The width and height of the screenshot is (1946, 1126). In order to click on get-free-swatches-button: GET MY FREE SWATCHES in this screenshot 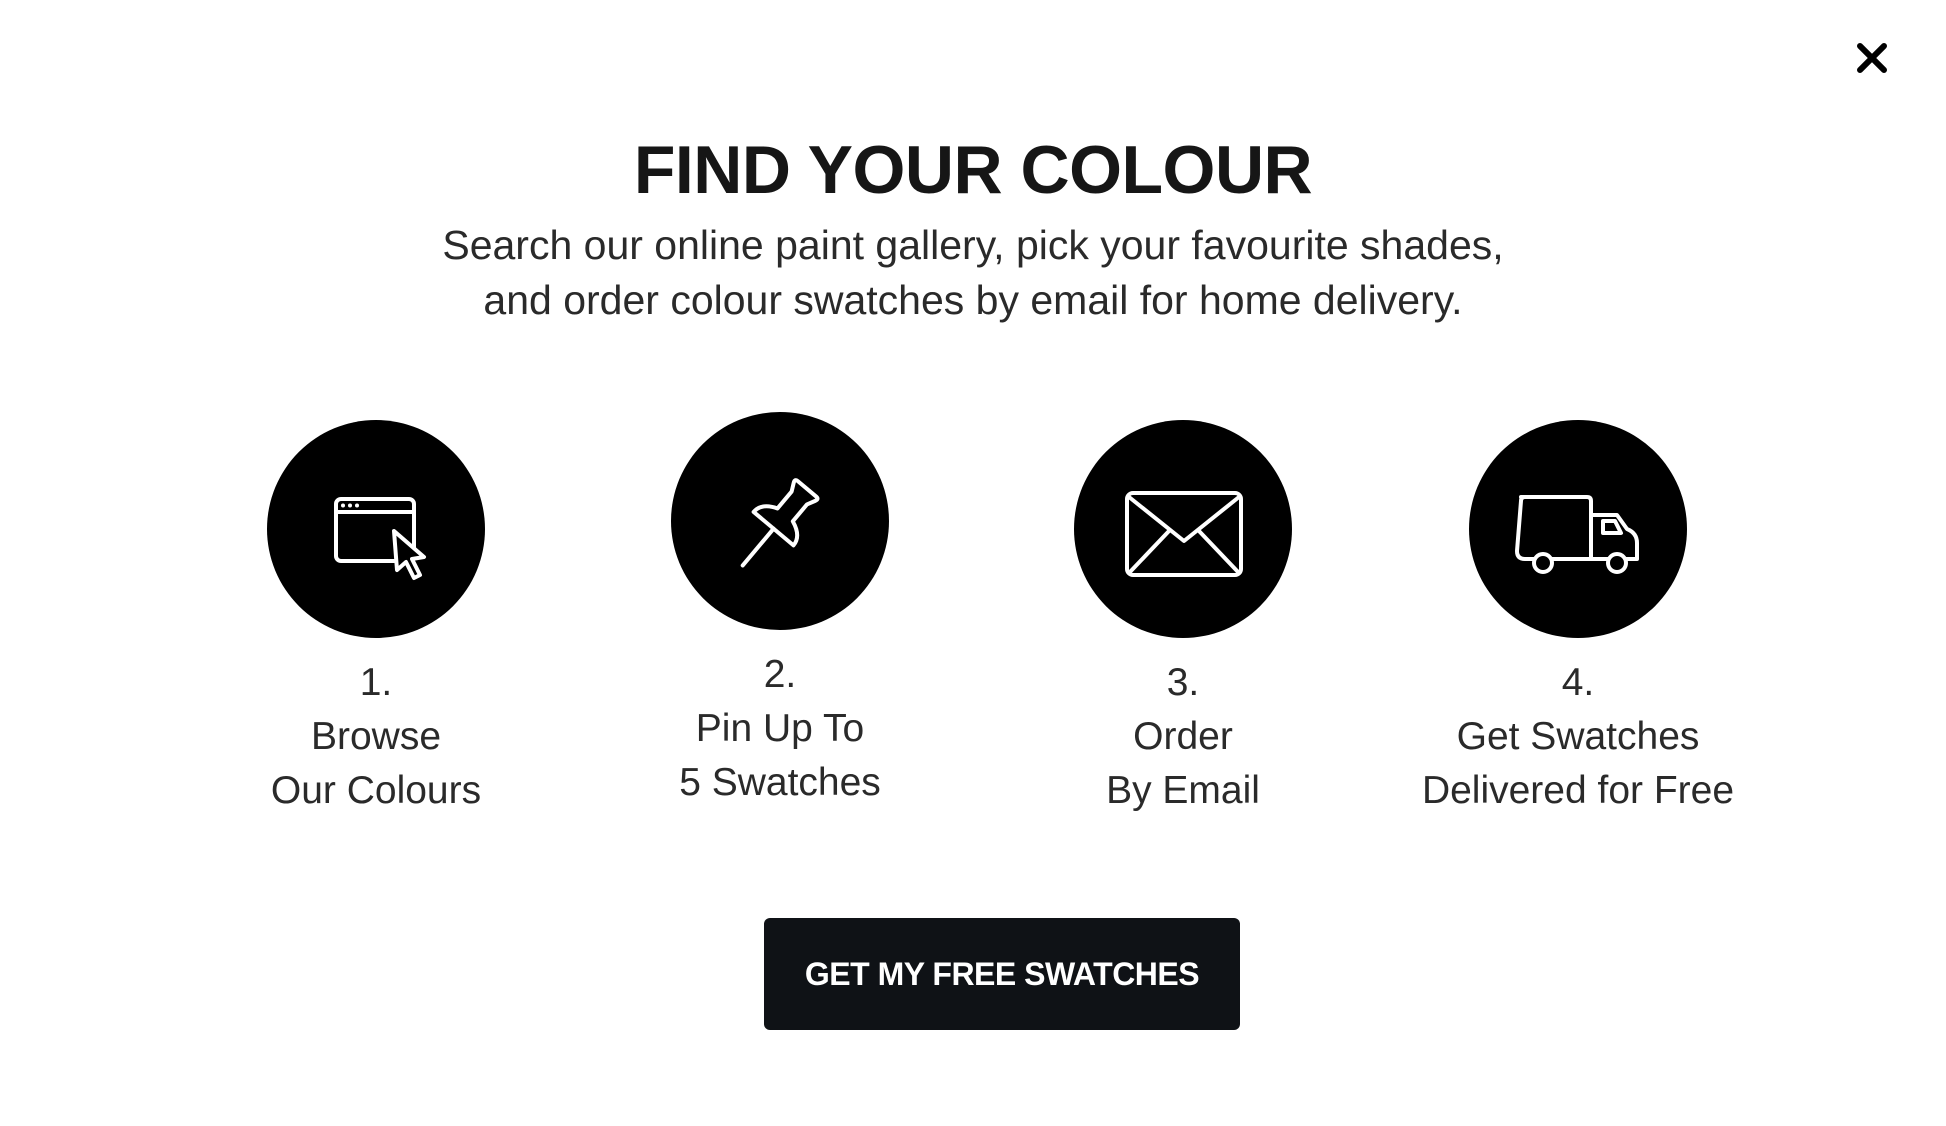, I will do `click(1002, 974)`.